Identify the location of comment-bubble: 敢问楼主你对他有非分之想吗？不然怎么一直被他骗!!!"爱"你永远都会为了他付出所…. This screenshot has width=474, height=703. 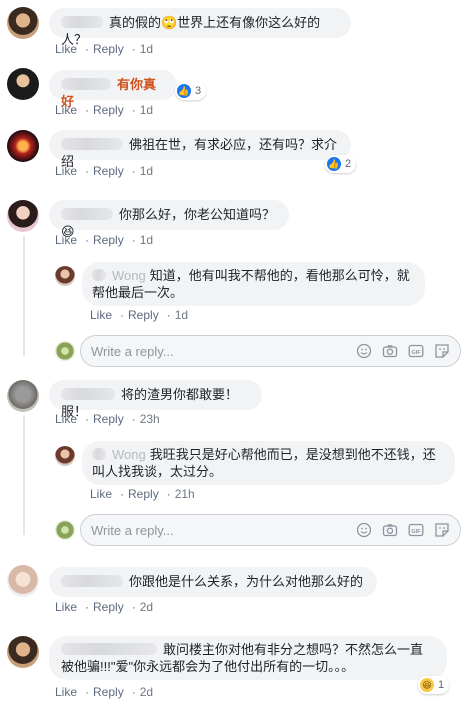
(248, 658).